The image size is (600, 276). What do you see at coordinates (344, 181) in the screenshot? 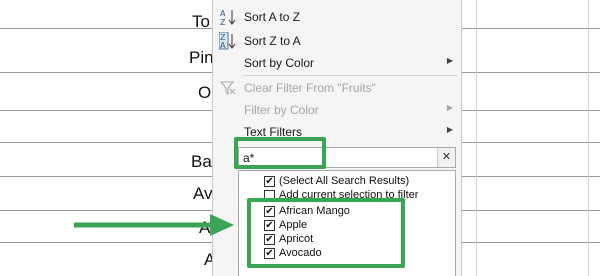
I see `list-item-label: (Select All Search Results)` at bounding box center [344, 181].